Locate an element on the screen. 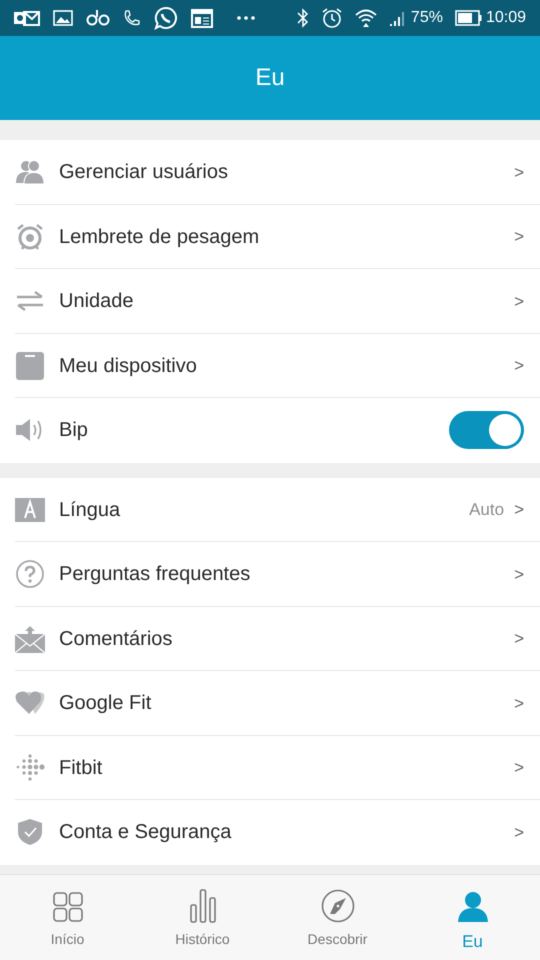  row-label: Unidade is located at coordinates (96, 301).